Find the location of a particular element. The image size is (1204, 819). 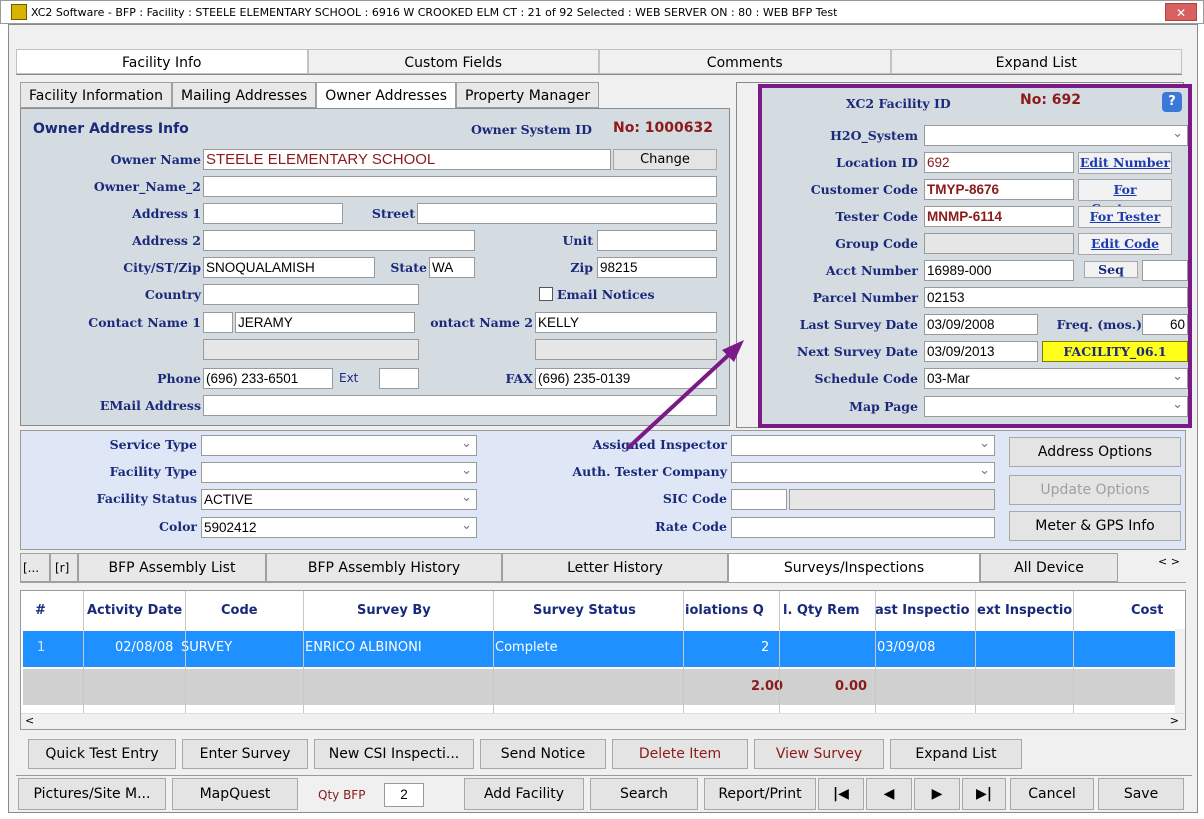

annotation-arrow-line is located at coordinates (681, 399).